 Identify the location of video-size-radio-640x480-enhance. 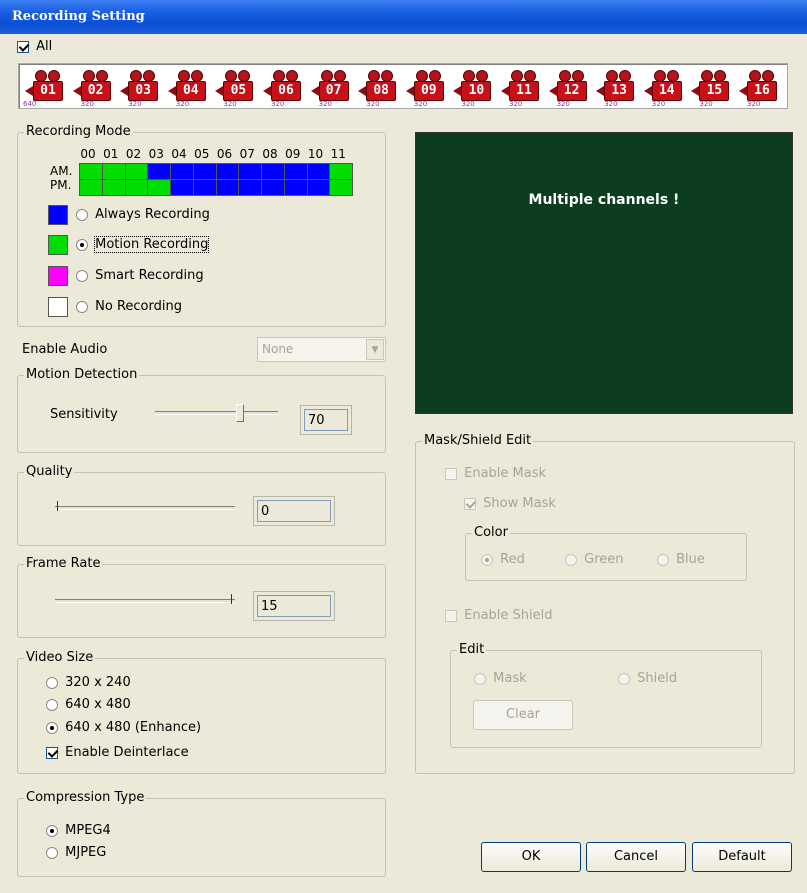
(52, 727).